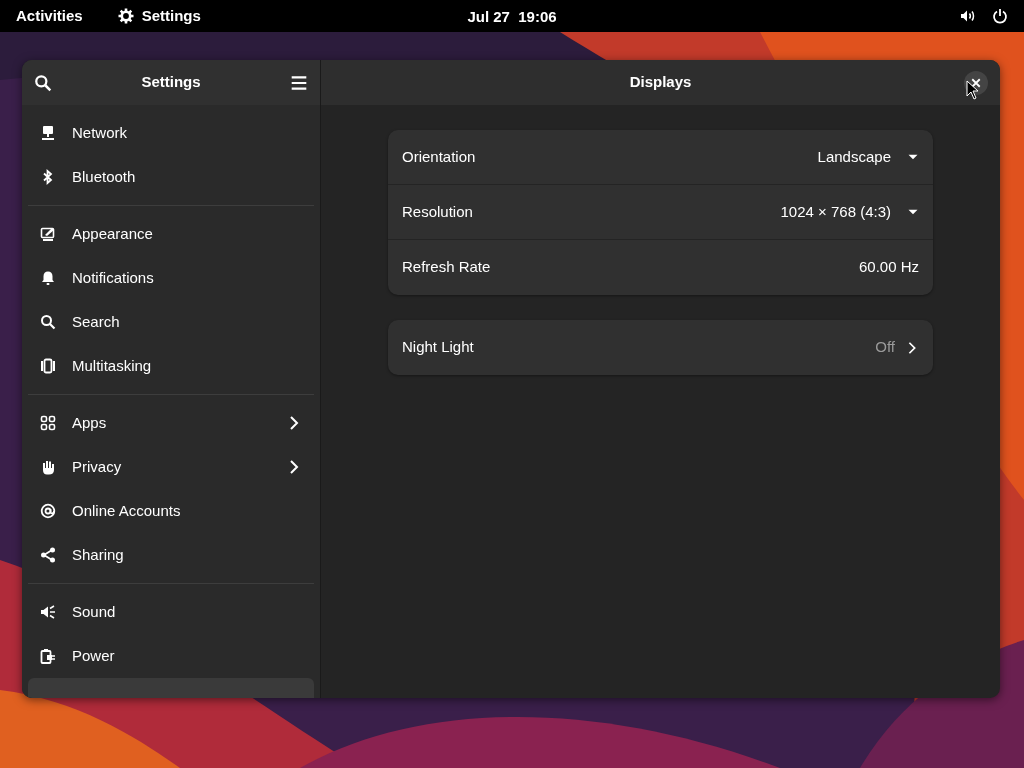 This screenshot has width=1024, height=768. What do you see at coordinates (660, 157) in the screenshot?
I see `dropdown-row: Orientation Landscape` at bounding box center [660, 157].